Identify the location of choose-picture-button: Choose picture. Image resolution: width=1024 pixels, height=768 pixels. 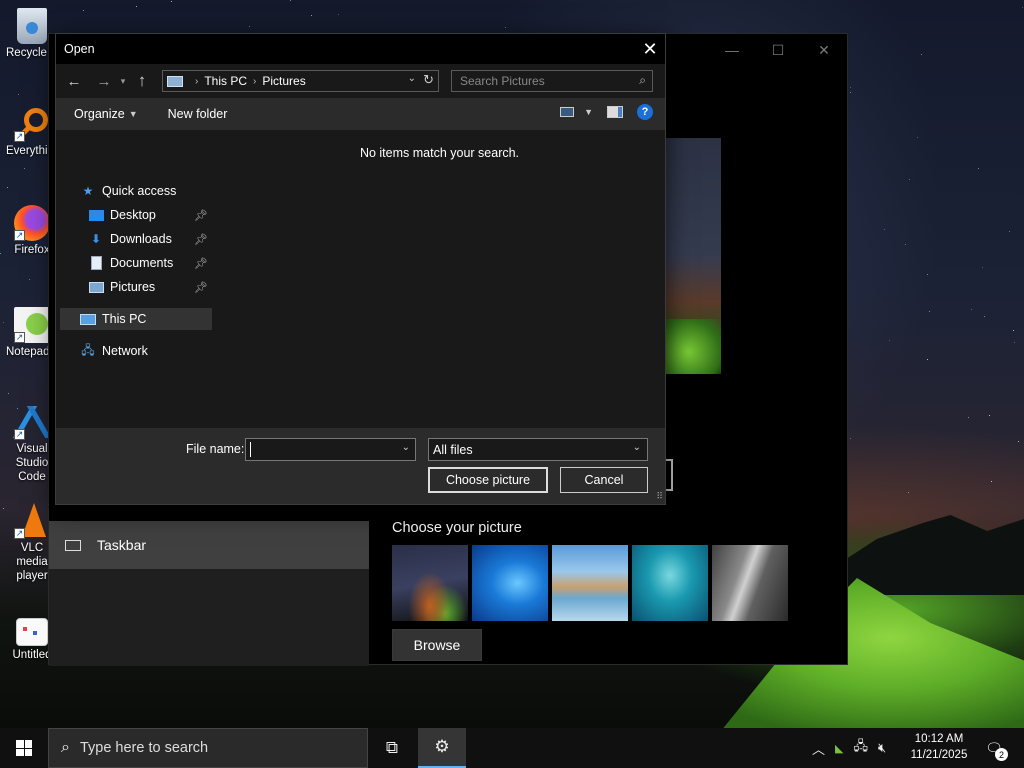
(488, 480).